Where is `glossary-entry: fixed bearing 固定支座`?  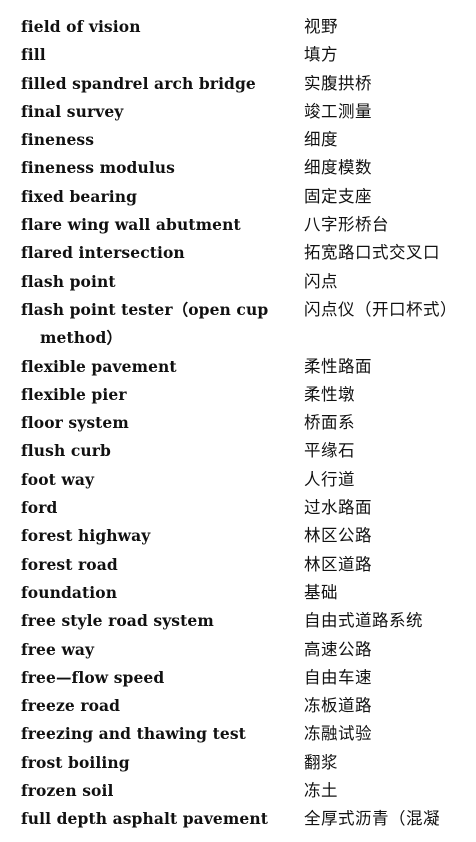
glossary-entry: fixed bearing 固定支座 is located at coordinates (238, 195).